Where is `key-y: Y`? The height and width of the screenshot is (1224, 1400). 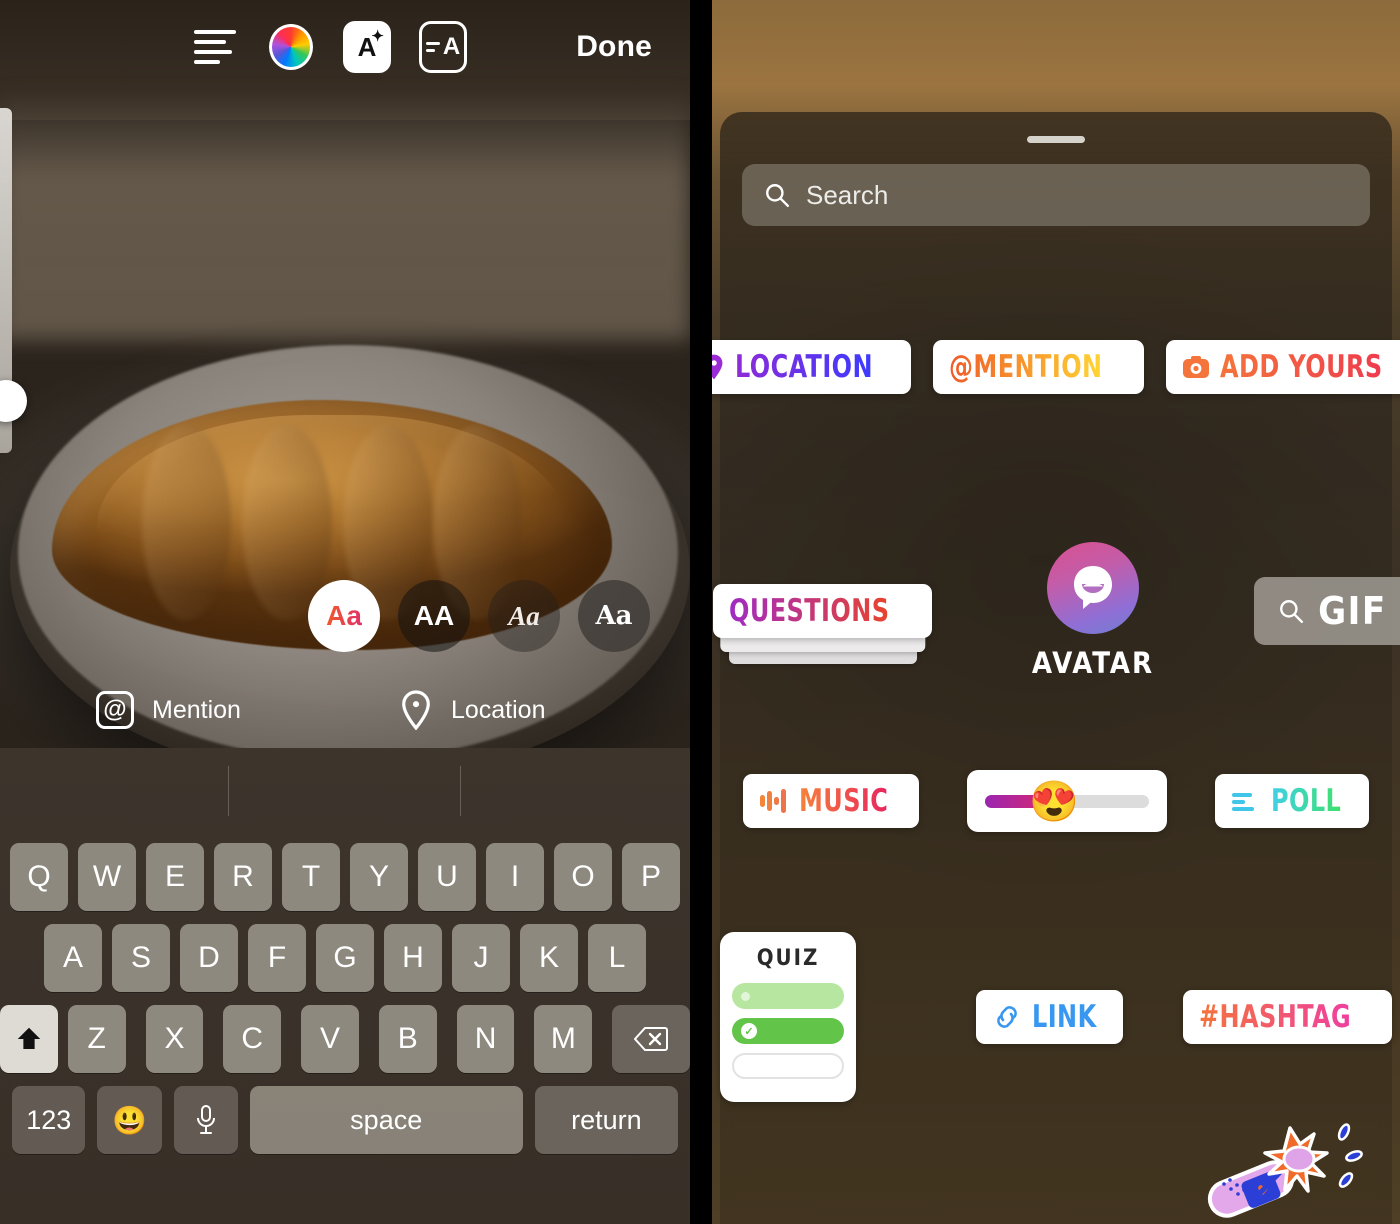 key-y: Y is located at coordinates (379, 877).